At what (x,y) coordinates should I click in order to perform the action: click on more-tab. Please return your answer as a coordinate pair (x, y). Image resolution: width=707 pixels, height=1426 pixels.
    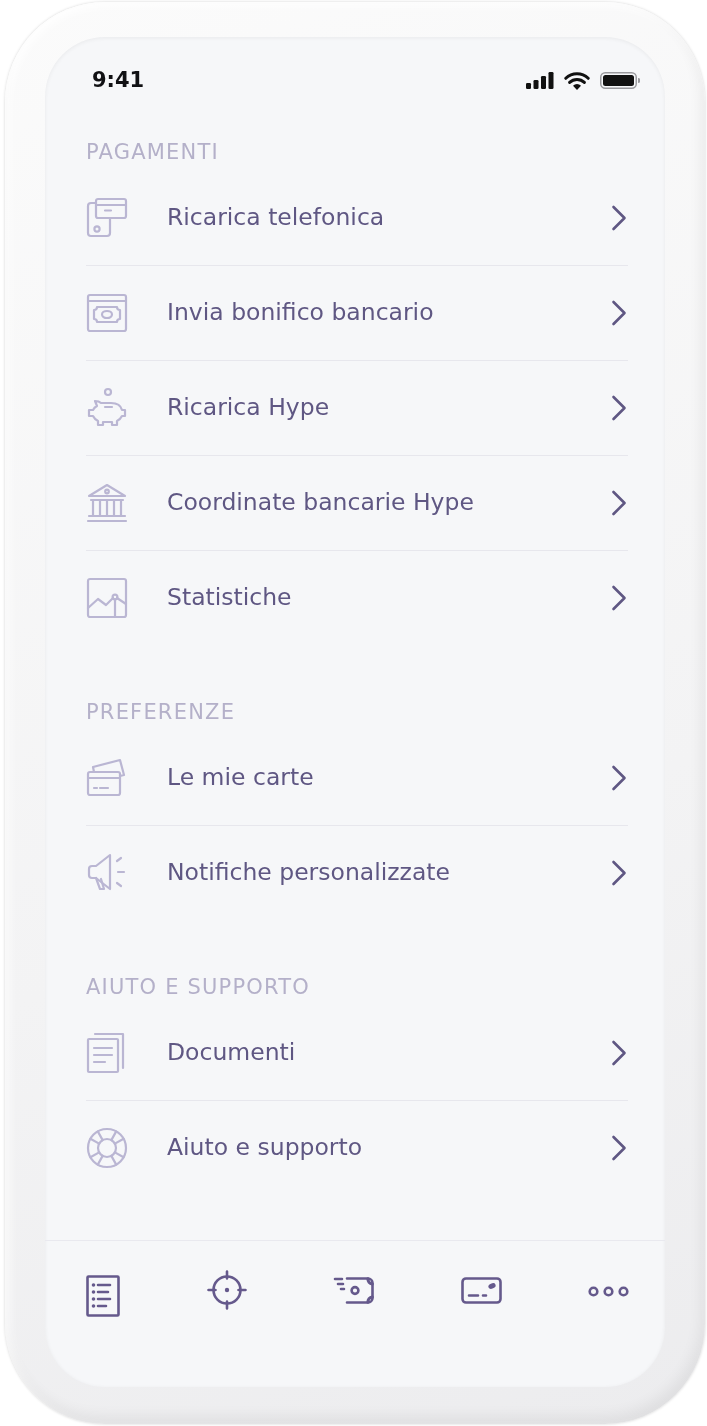
    Looking at the image, I should click on (608, 1291).